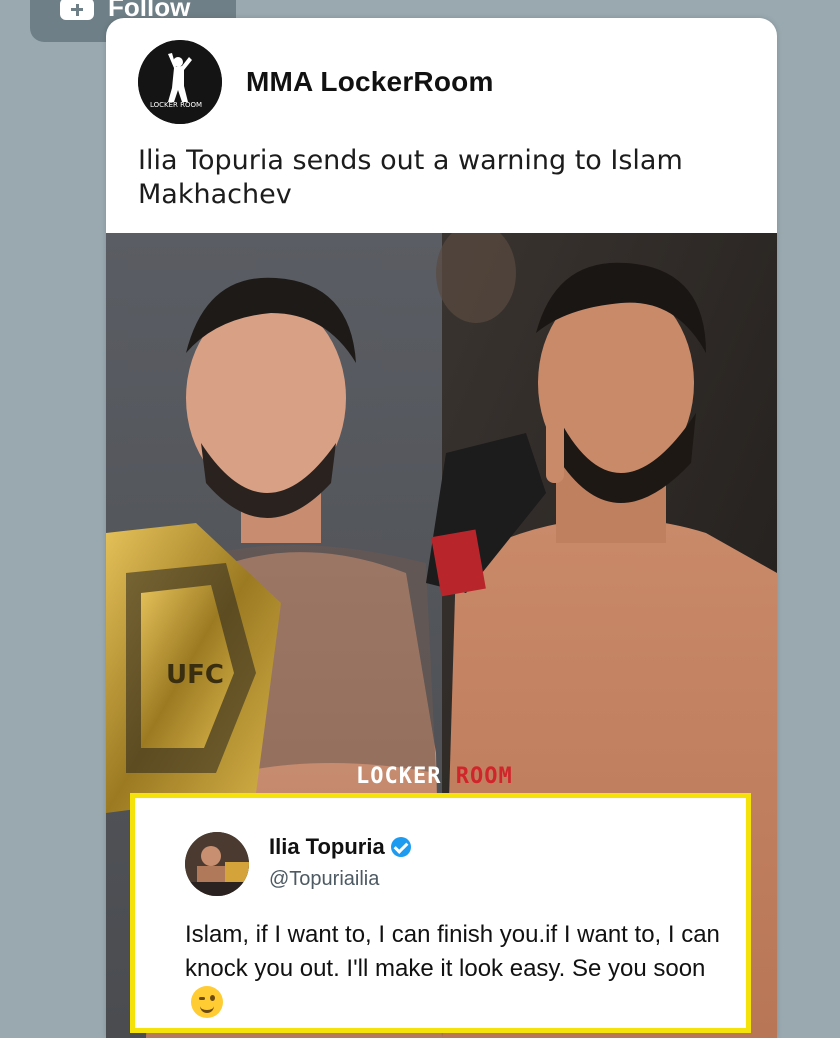  What do you see at coordinates (176, 105) in the screenshot?
I see `logo-text: LOCKER ROOM` at bounding box center [176, 105].